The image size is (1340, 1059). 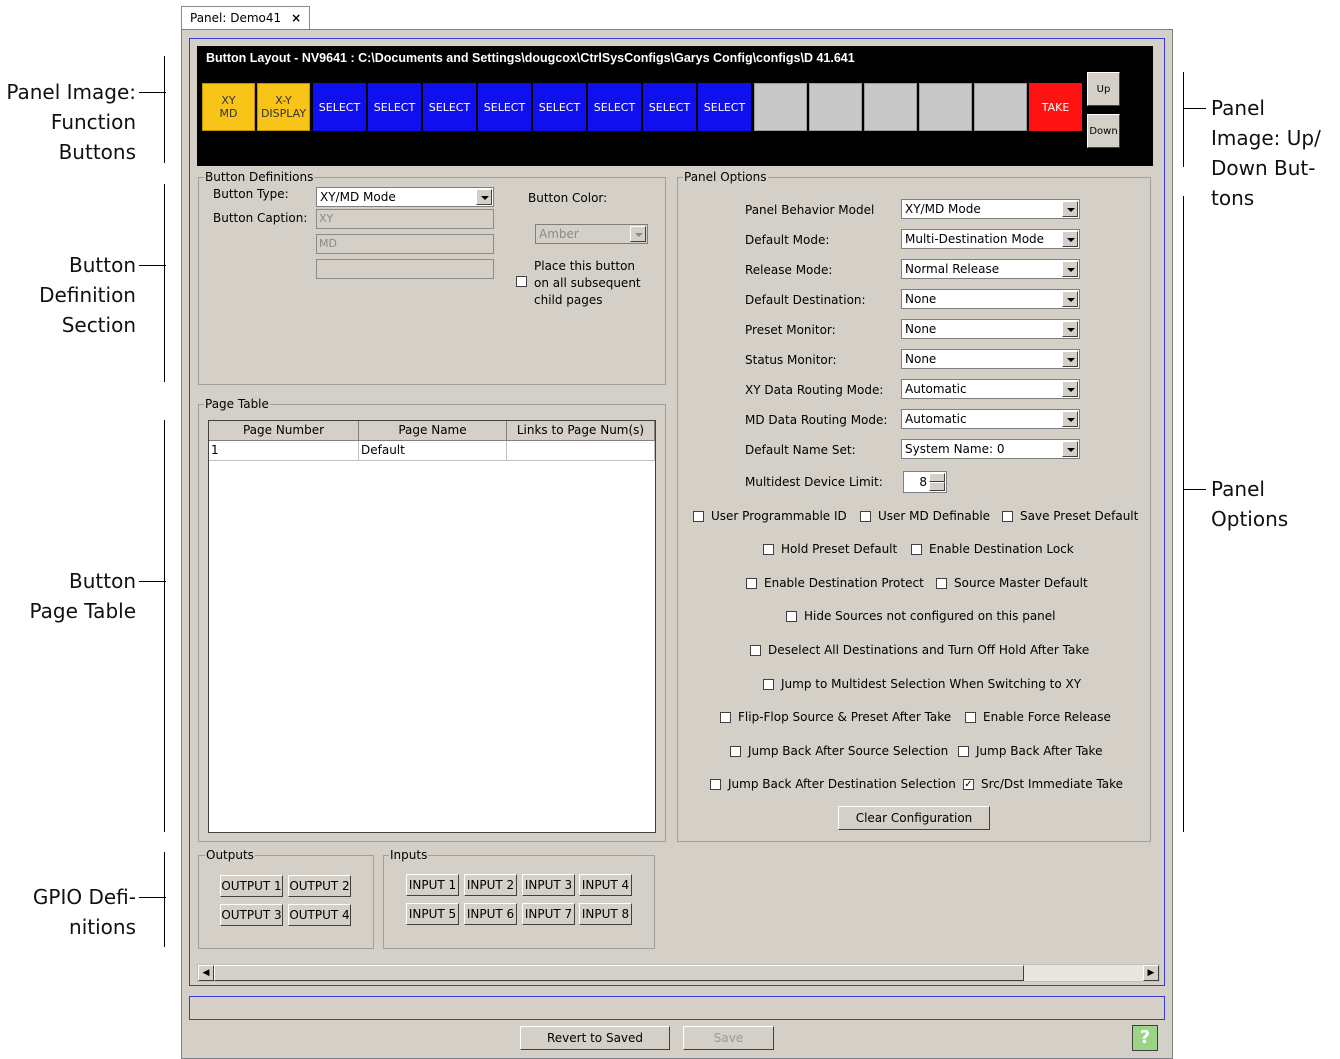 What do you see at coordinates (1055, 107) in the screenshot?
I see `panel-function-button: TAKE` at bounding box center [1055, 107].